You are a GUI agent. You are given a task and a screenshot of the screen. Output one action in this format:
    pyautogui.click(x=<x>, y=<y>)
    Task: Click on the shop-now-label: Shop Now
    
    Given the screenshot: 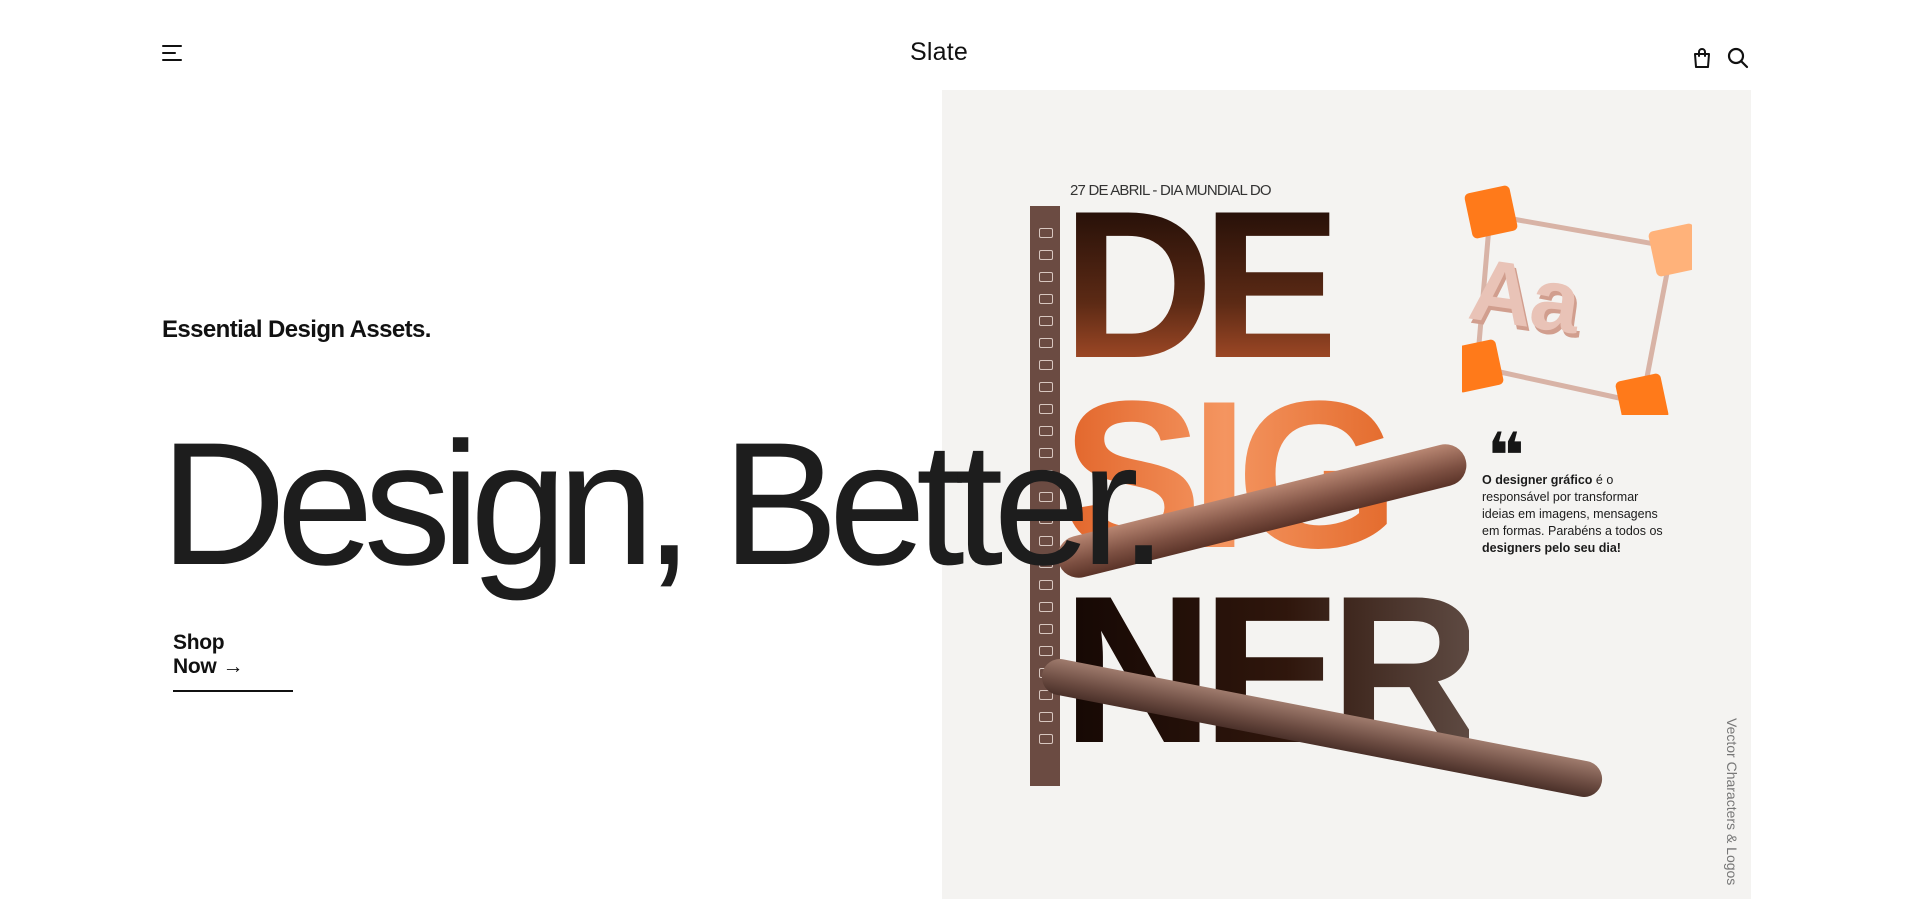 What is the action you would take?
    pyautogui.click(x=199, y=654)
    